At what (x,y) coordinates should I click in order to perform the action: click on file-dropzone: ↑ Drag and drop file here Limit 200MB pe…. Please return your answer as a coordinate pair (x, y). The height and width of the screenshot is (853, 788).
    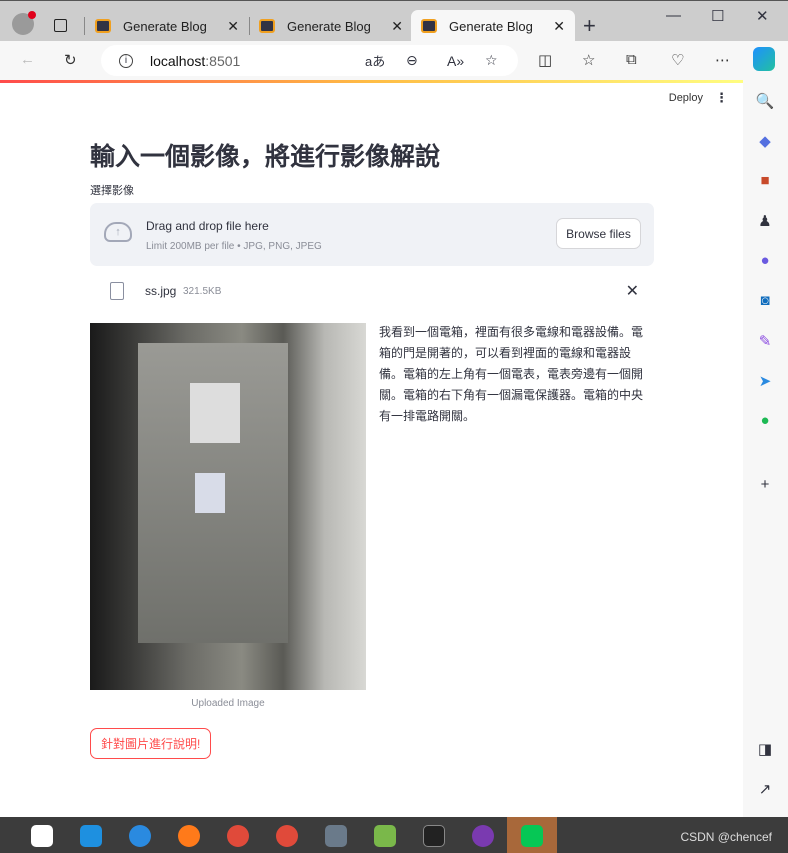
    Looking at the image, I should click on (372, 234).